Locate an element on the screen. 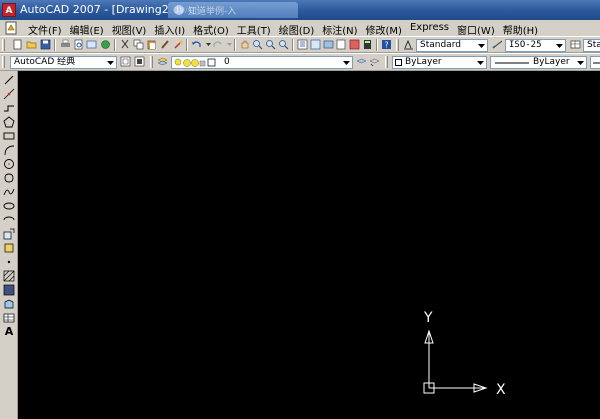 The image size is (600, 419). text-style-dropdown: Standard is located at coordinates (452, 45).